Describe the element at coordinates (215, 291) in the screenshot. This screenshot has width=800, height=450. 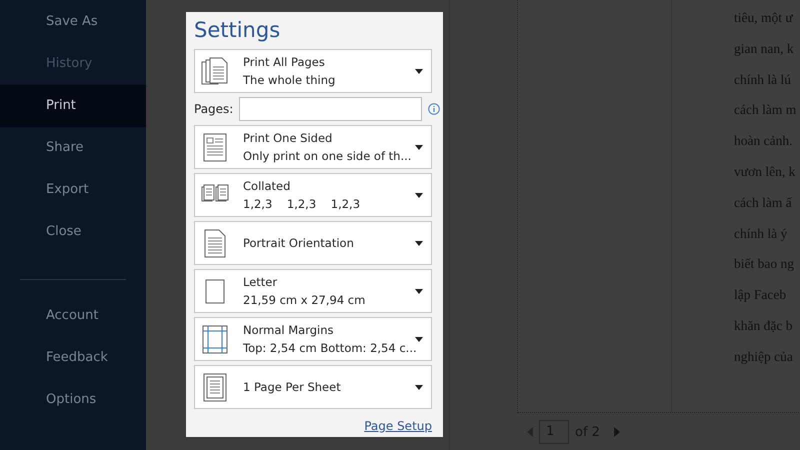
I see `paper-size-icon` at that location.